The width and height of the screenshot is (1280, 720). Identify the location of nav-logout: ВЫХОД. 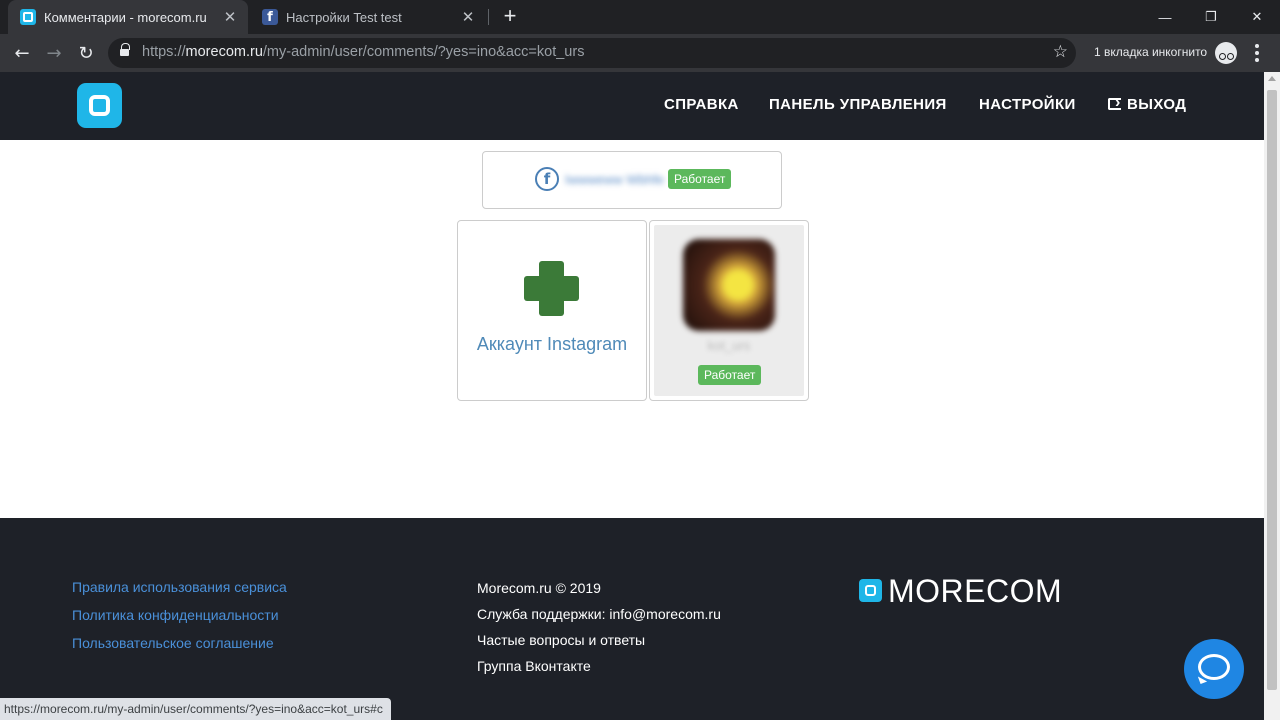
(1147, 103).